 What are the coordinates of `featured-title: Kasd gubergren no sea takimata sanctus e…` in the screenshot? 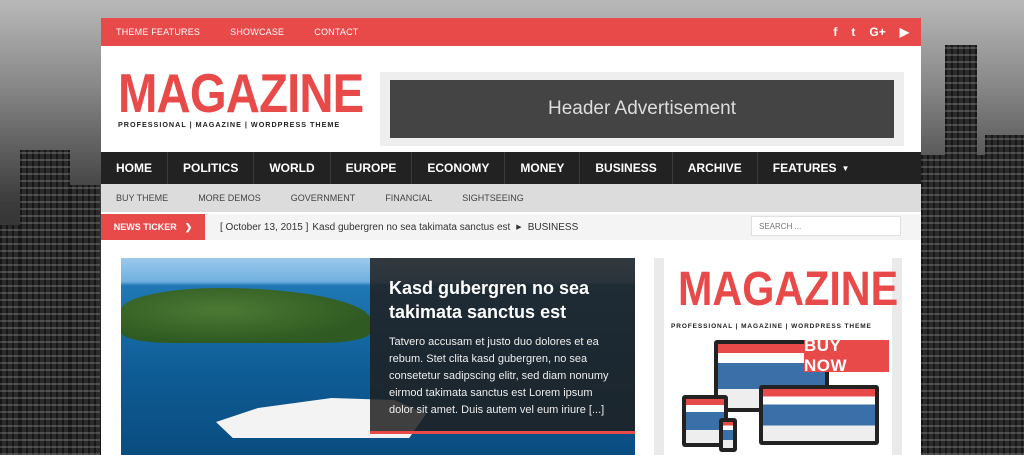 It's located at (503, 300).